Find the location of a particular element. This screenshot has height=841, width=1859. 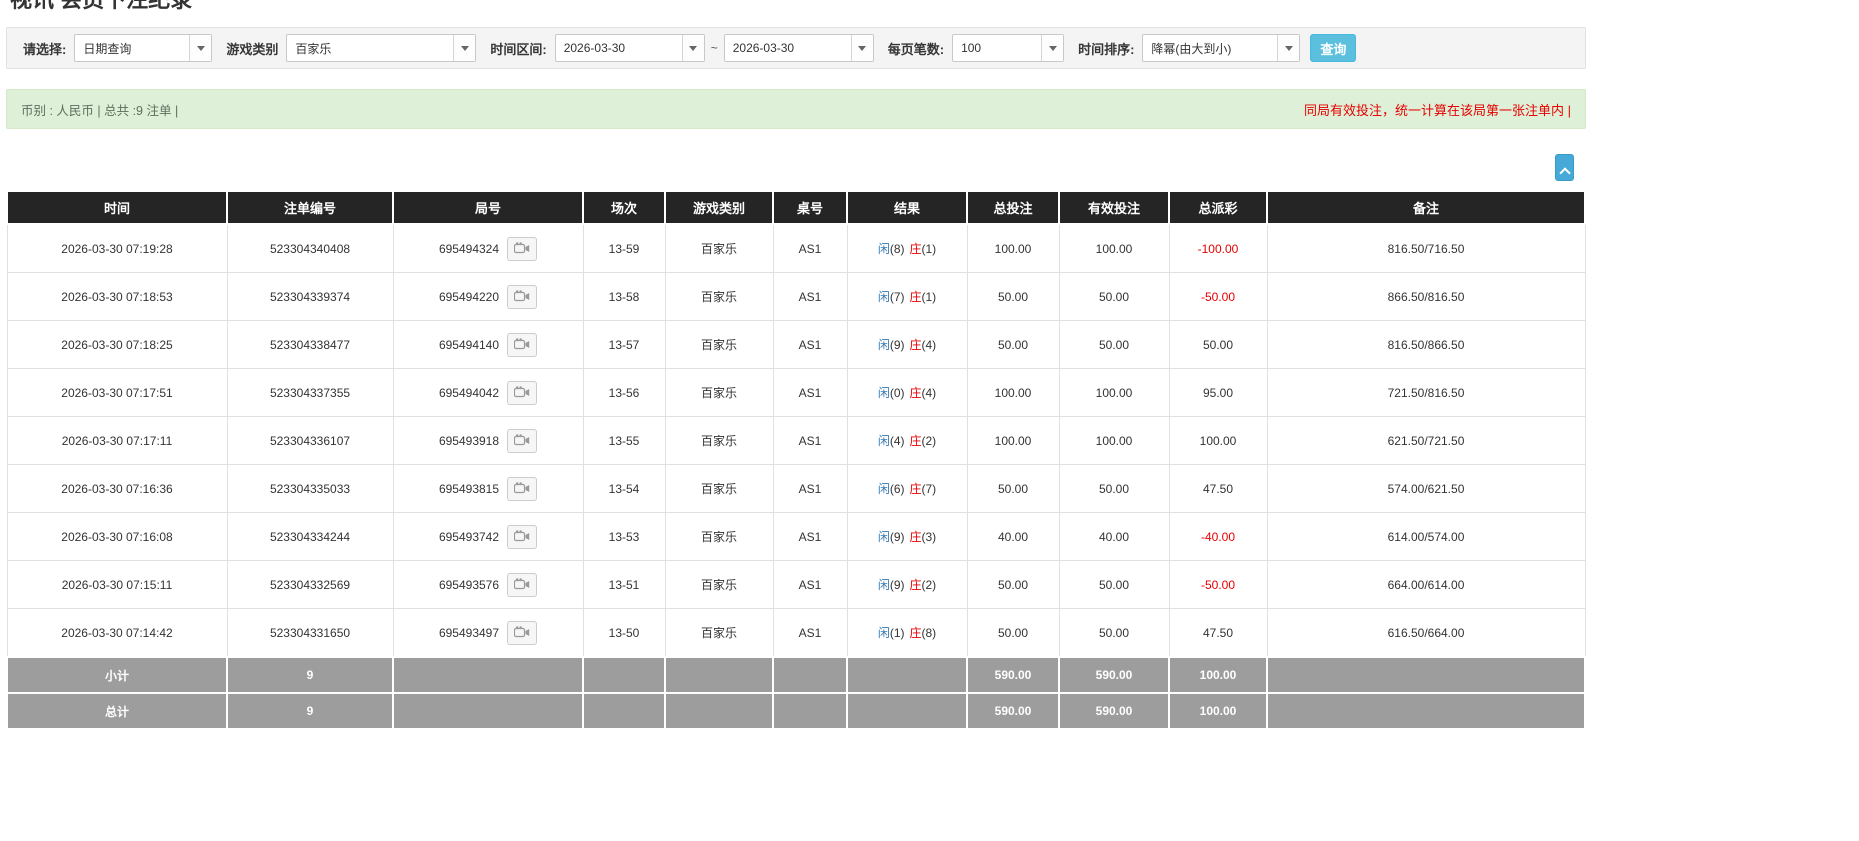

subtotal-payout: 100.00 is located at coordinates (1218, 675).